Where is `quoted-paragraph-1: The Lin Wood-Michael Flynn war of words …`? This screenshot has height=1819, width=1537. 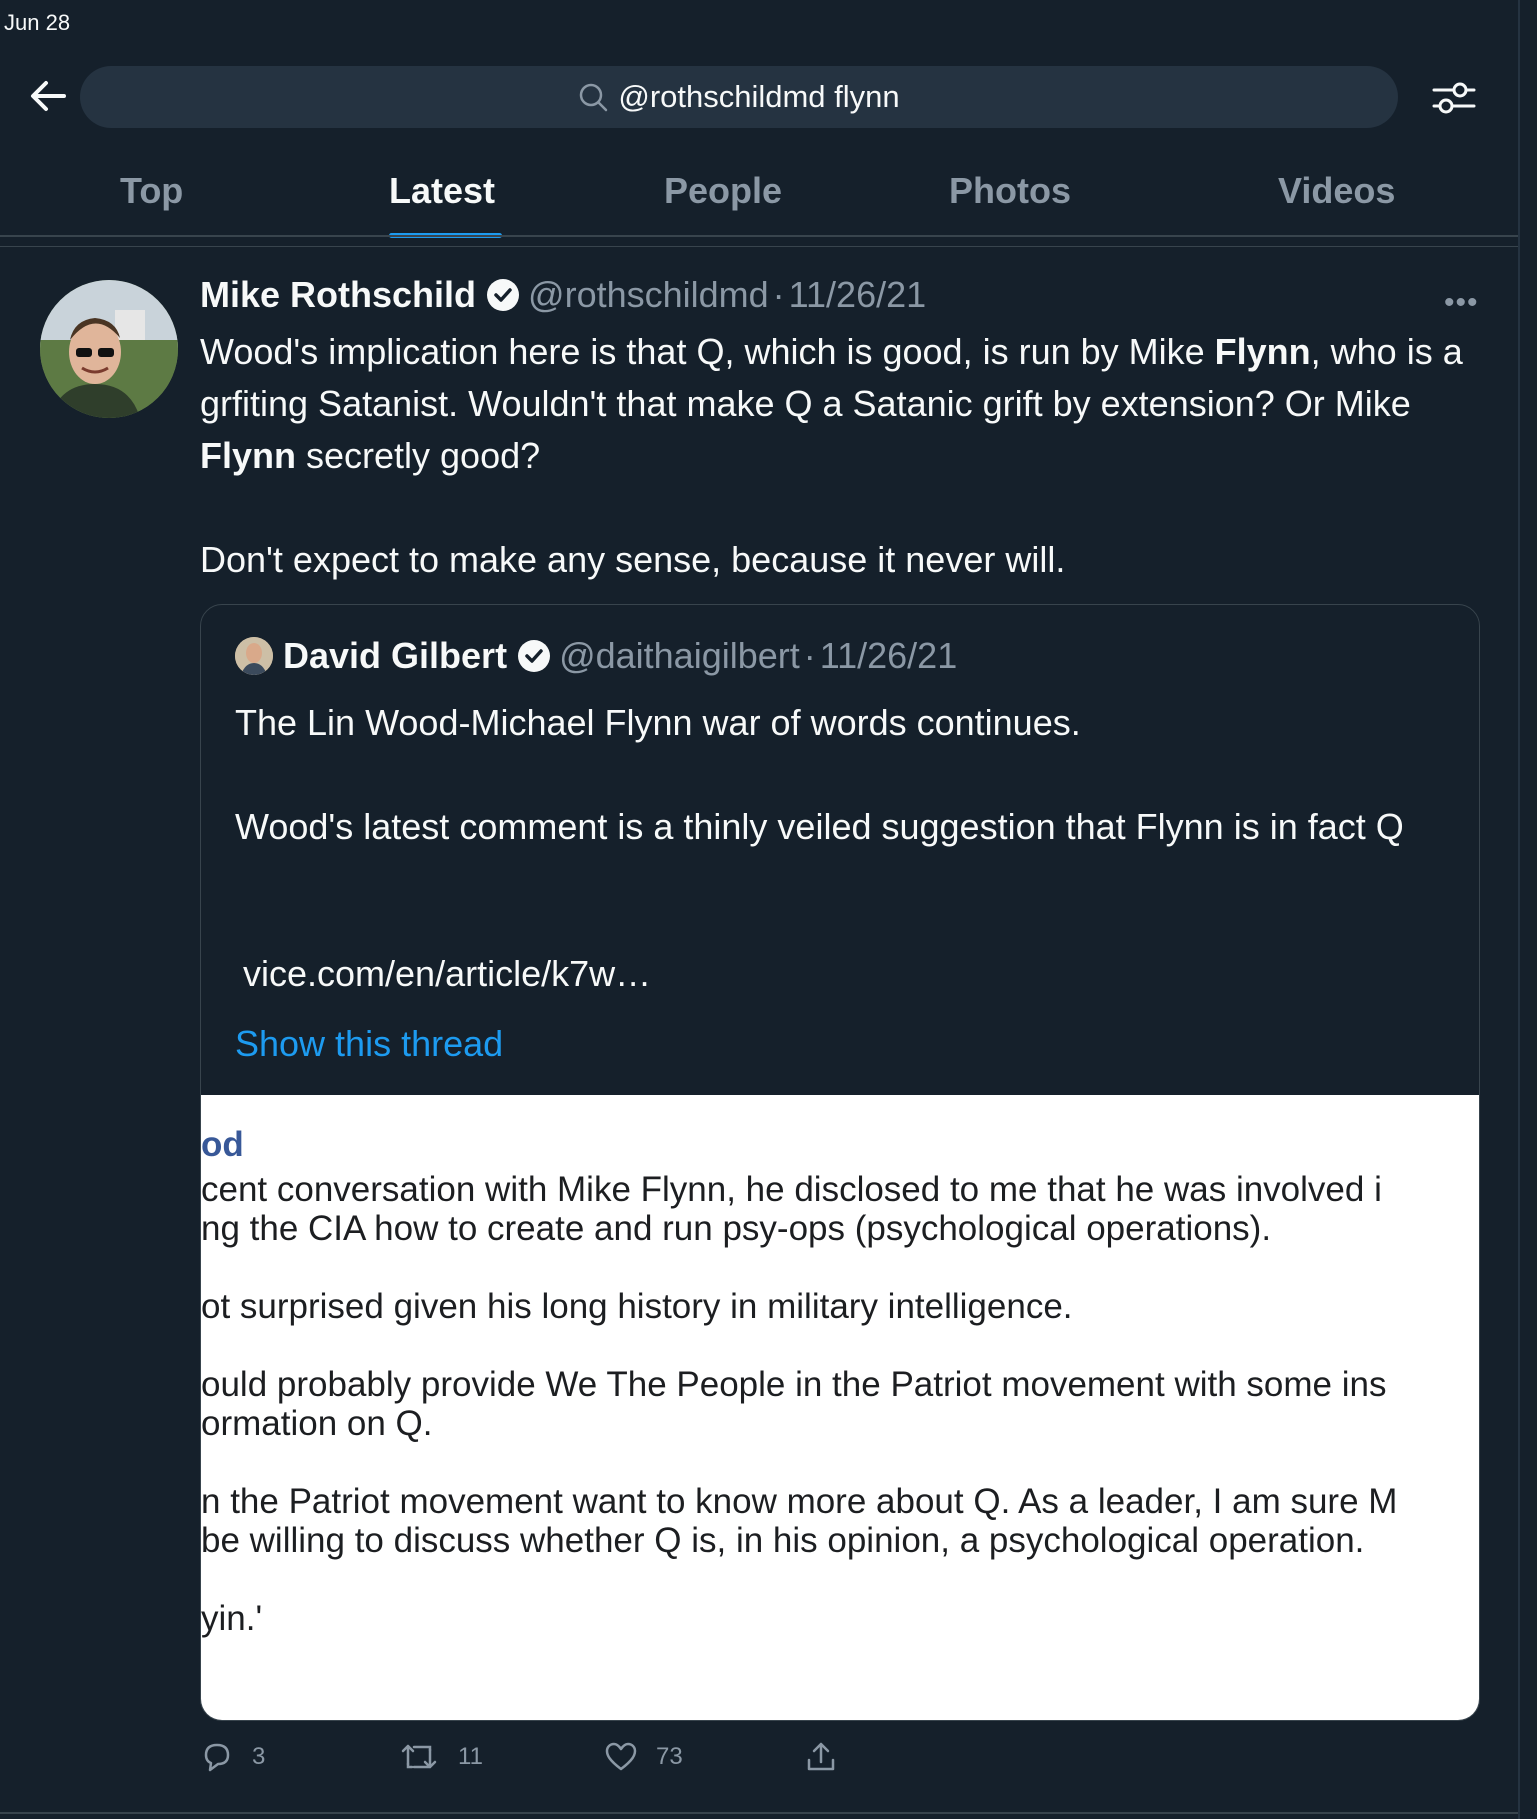 quoted-paragraph-1: The Lin Wood-Michael Flynn war of words … is located at coordinates (658, 722).